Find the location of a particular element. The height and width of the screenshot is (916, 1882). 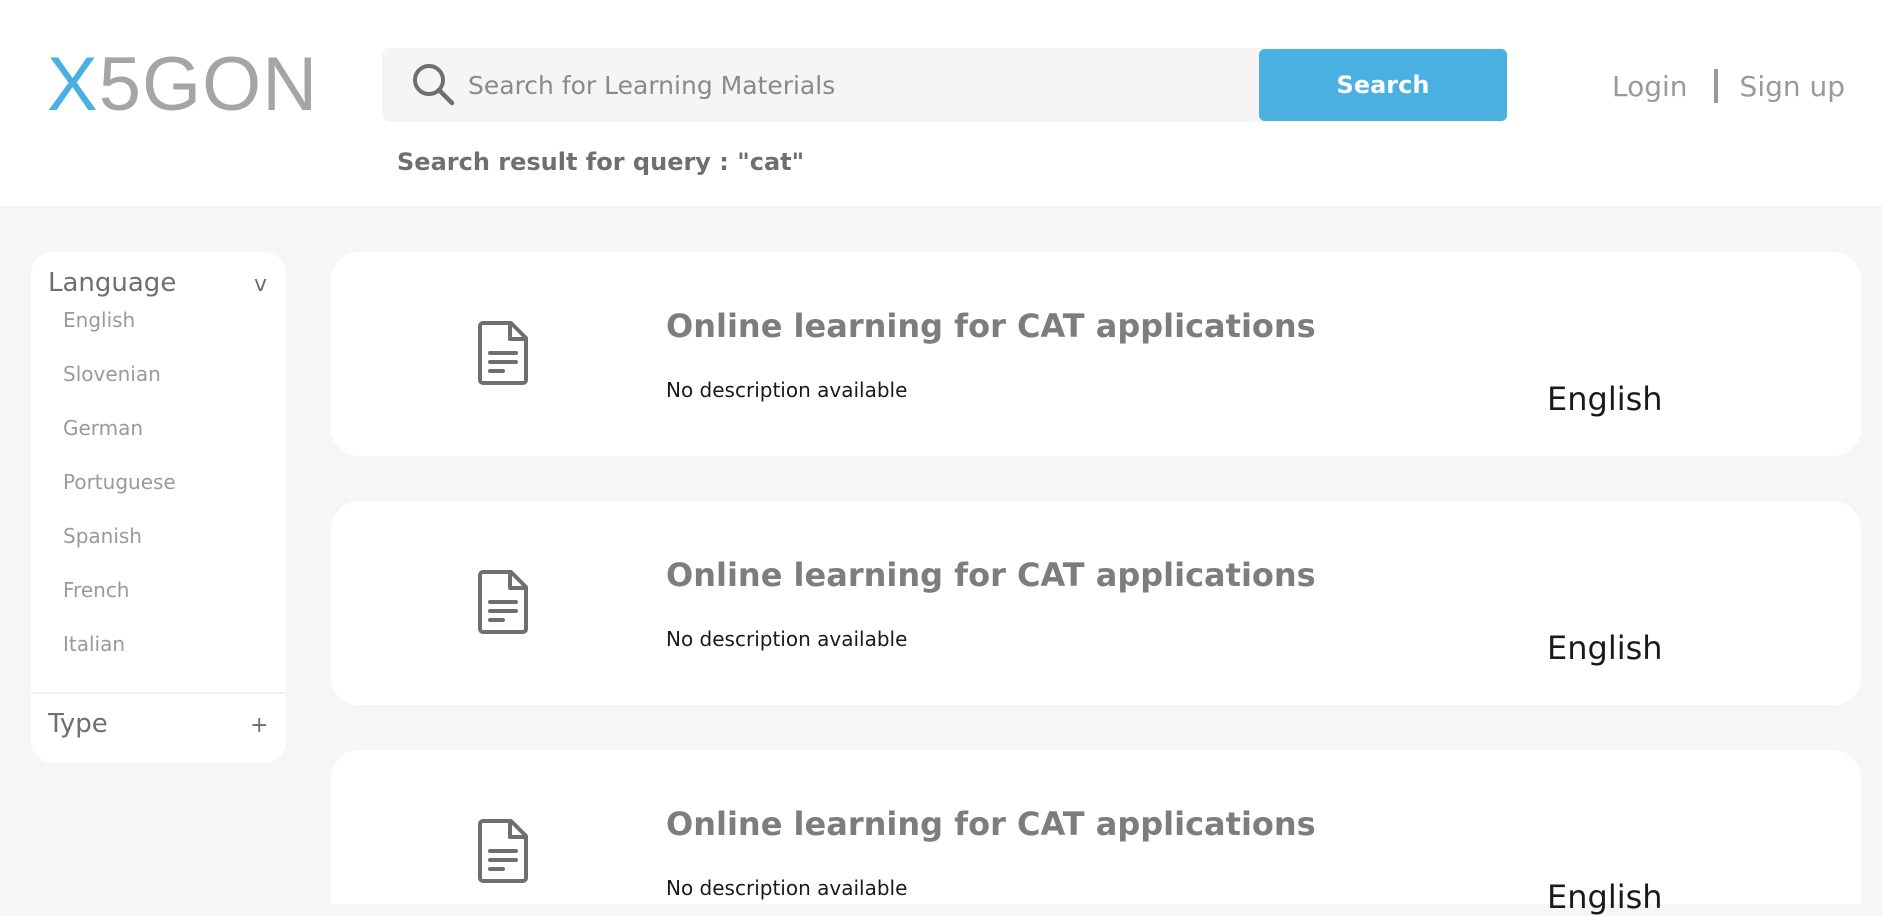

logo-x: X is located at coordinates (73, 84).